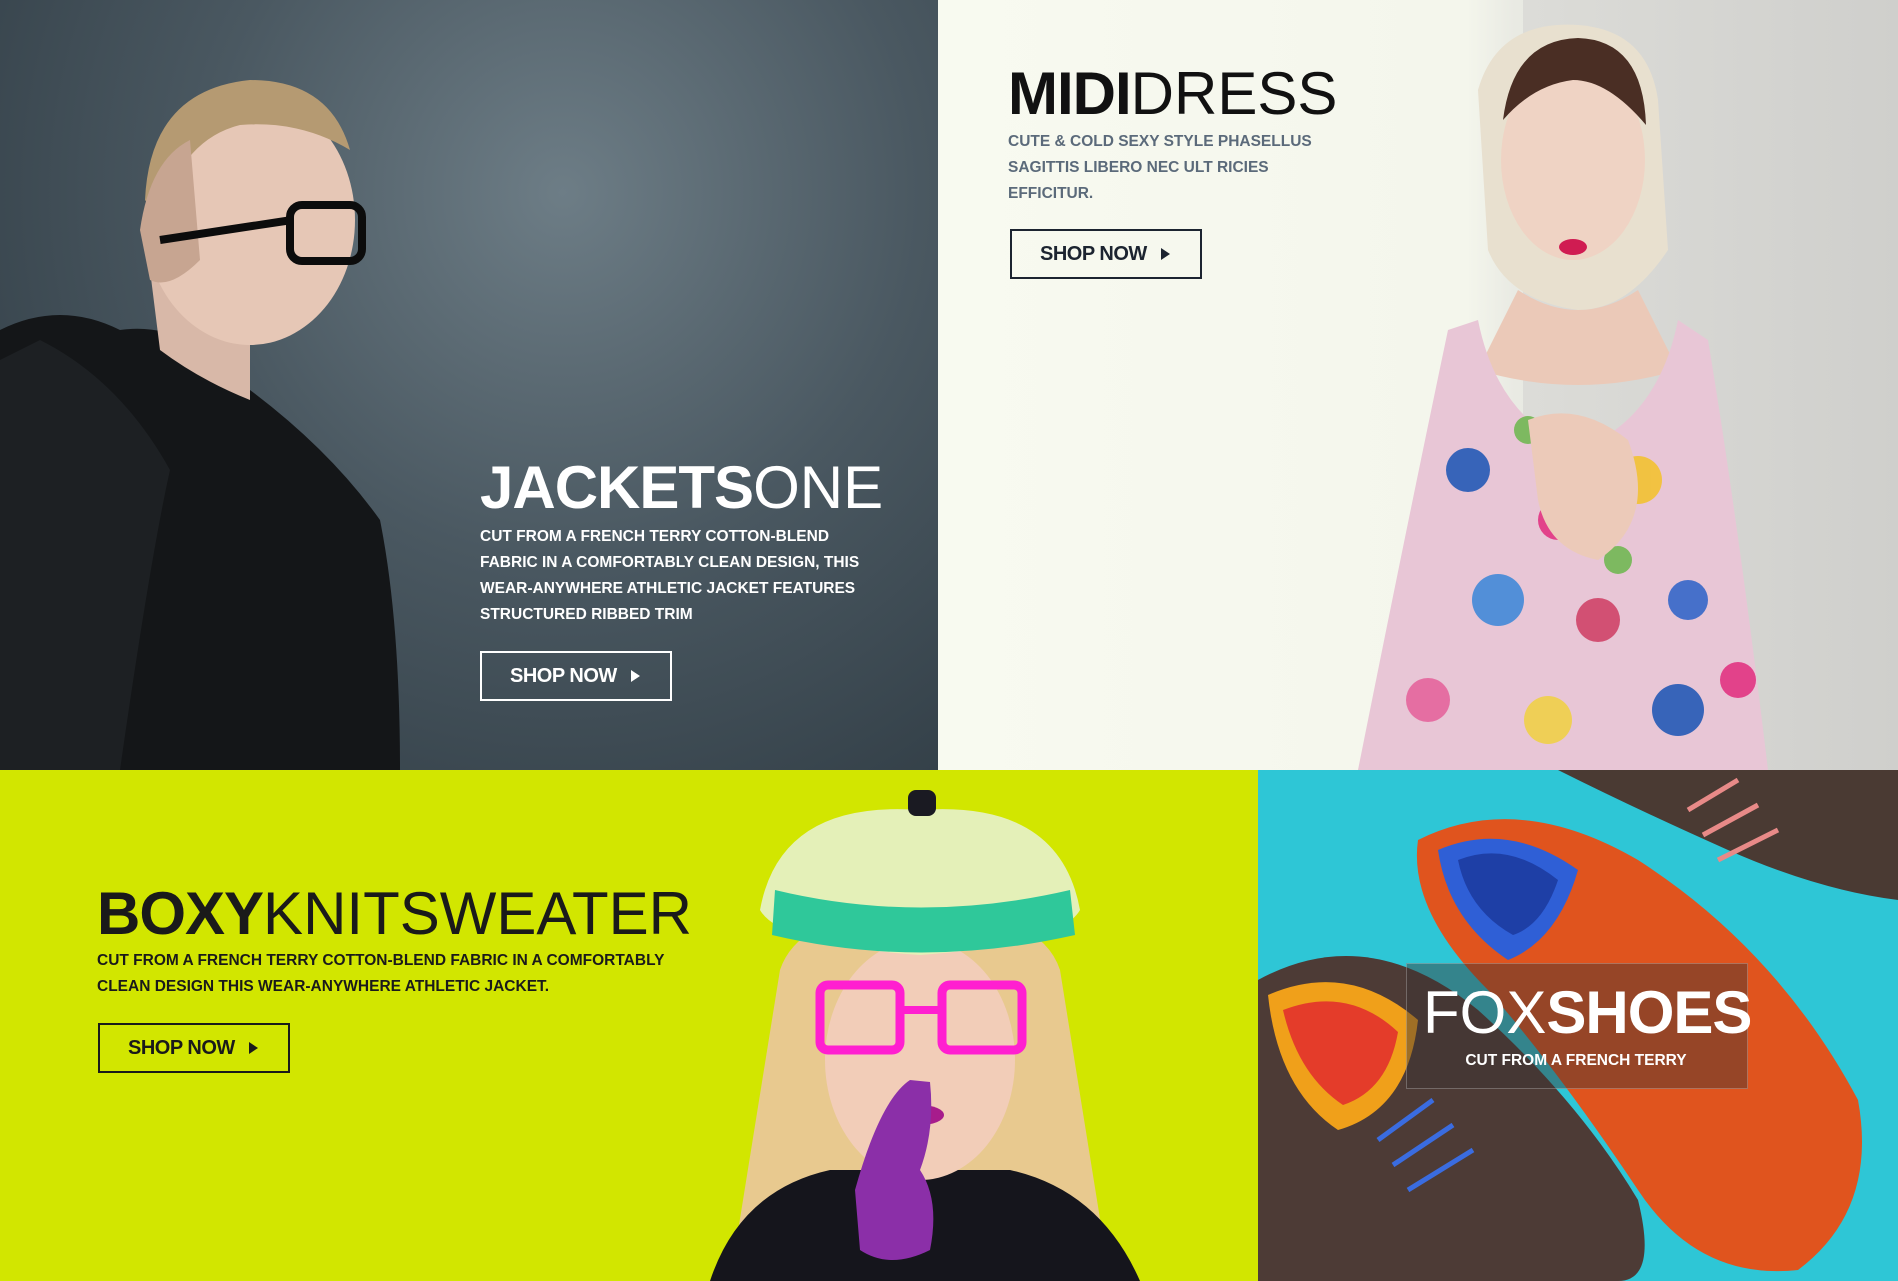 The width and height of the screenshot is (1898, 1281). Describe the element at coordinates (818, 487) in the screenshot. I see `jackets-title-light: ONE` at that location.